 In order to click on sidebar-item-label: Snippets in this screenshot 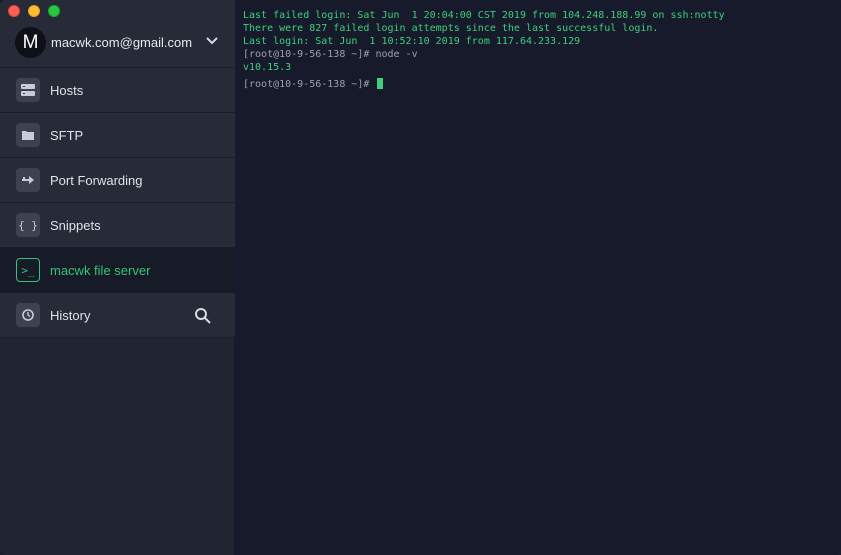, I will do `click(75, 225)`.